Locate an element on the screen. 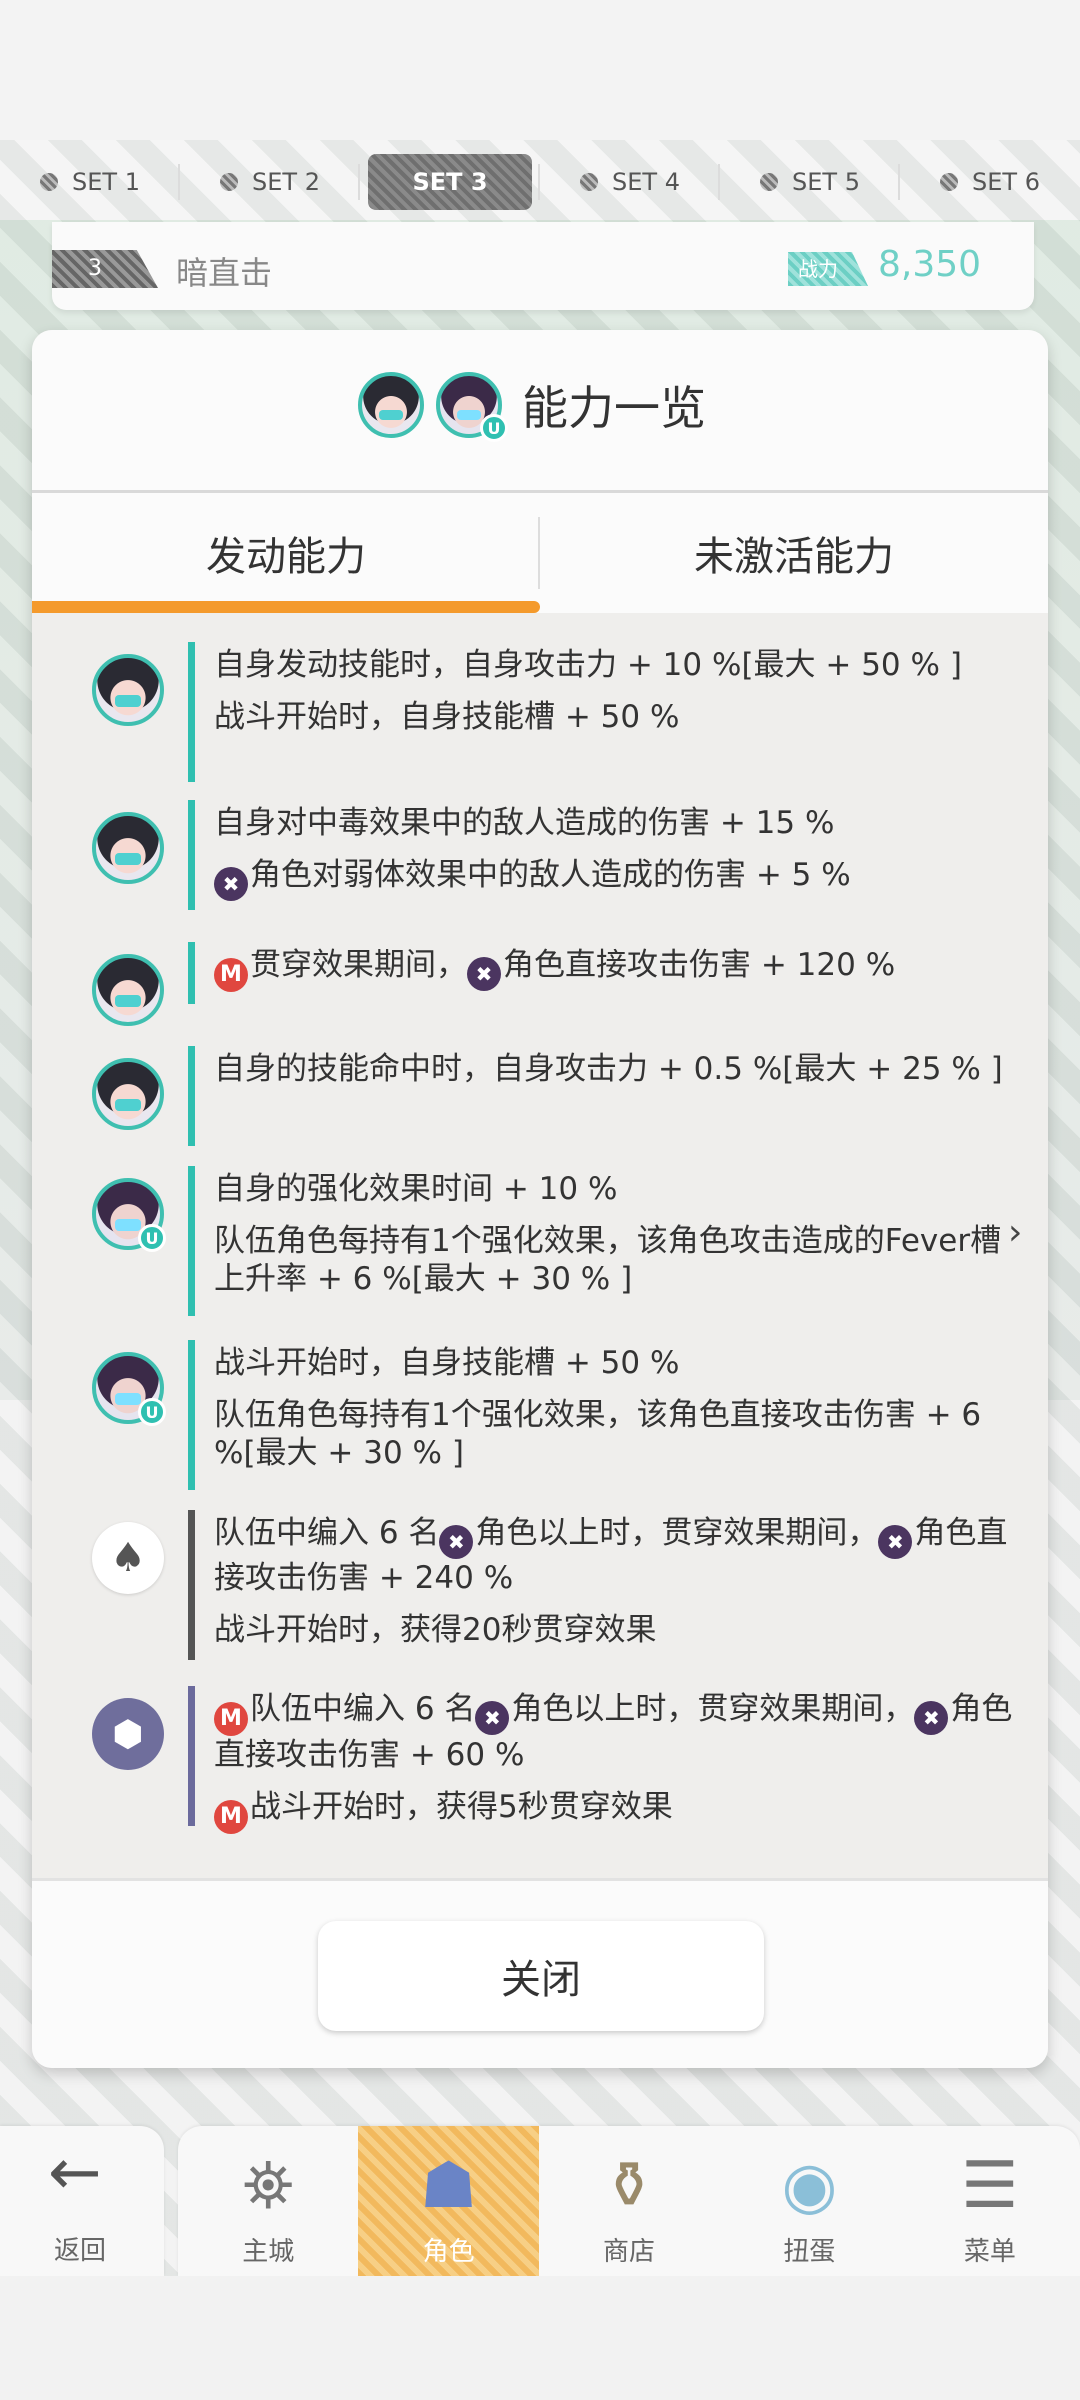  back-button: ← 返回 is located at coordinates (82, 2201).